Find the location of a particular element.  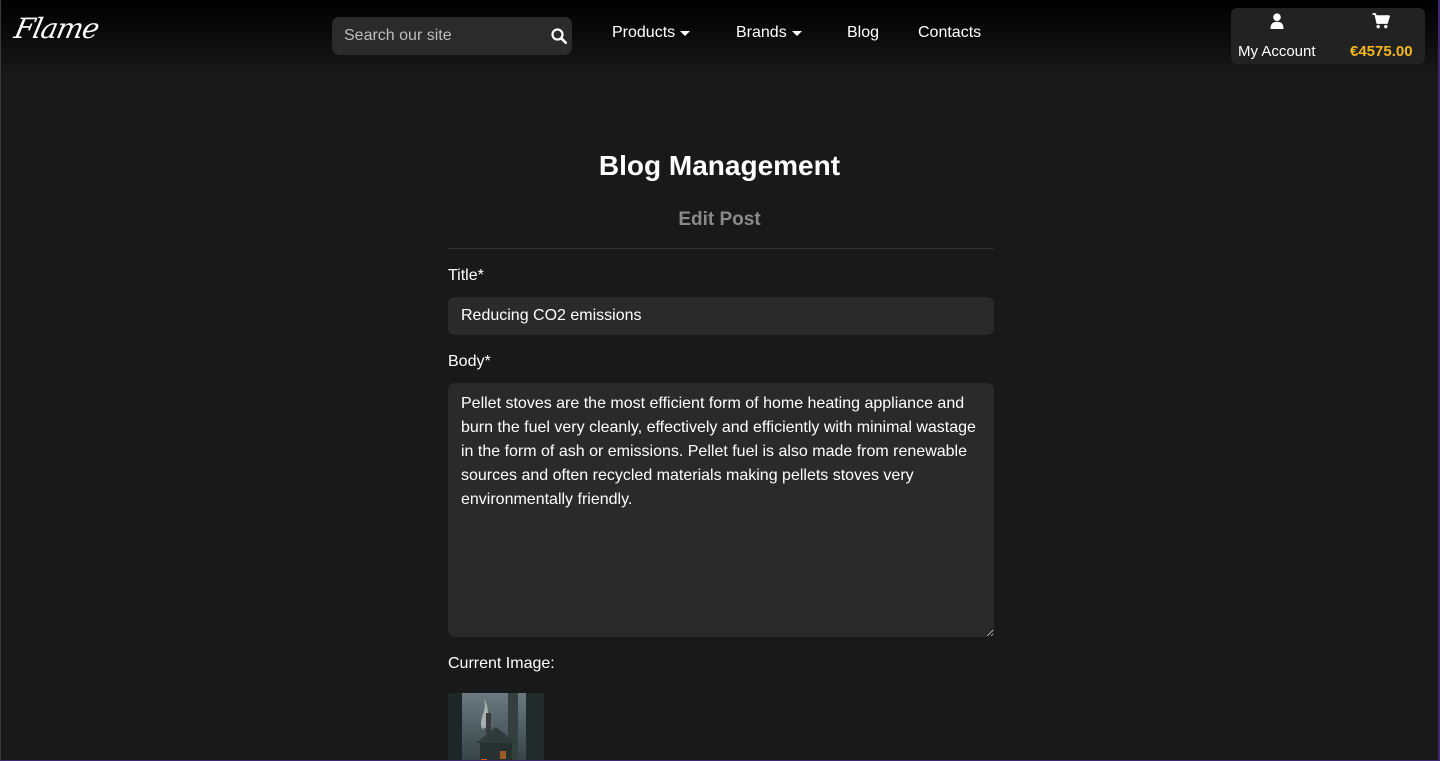

current-image-thumbnail is located at coordinates (496, 726).